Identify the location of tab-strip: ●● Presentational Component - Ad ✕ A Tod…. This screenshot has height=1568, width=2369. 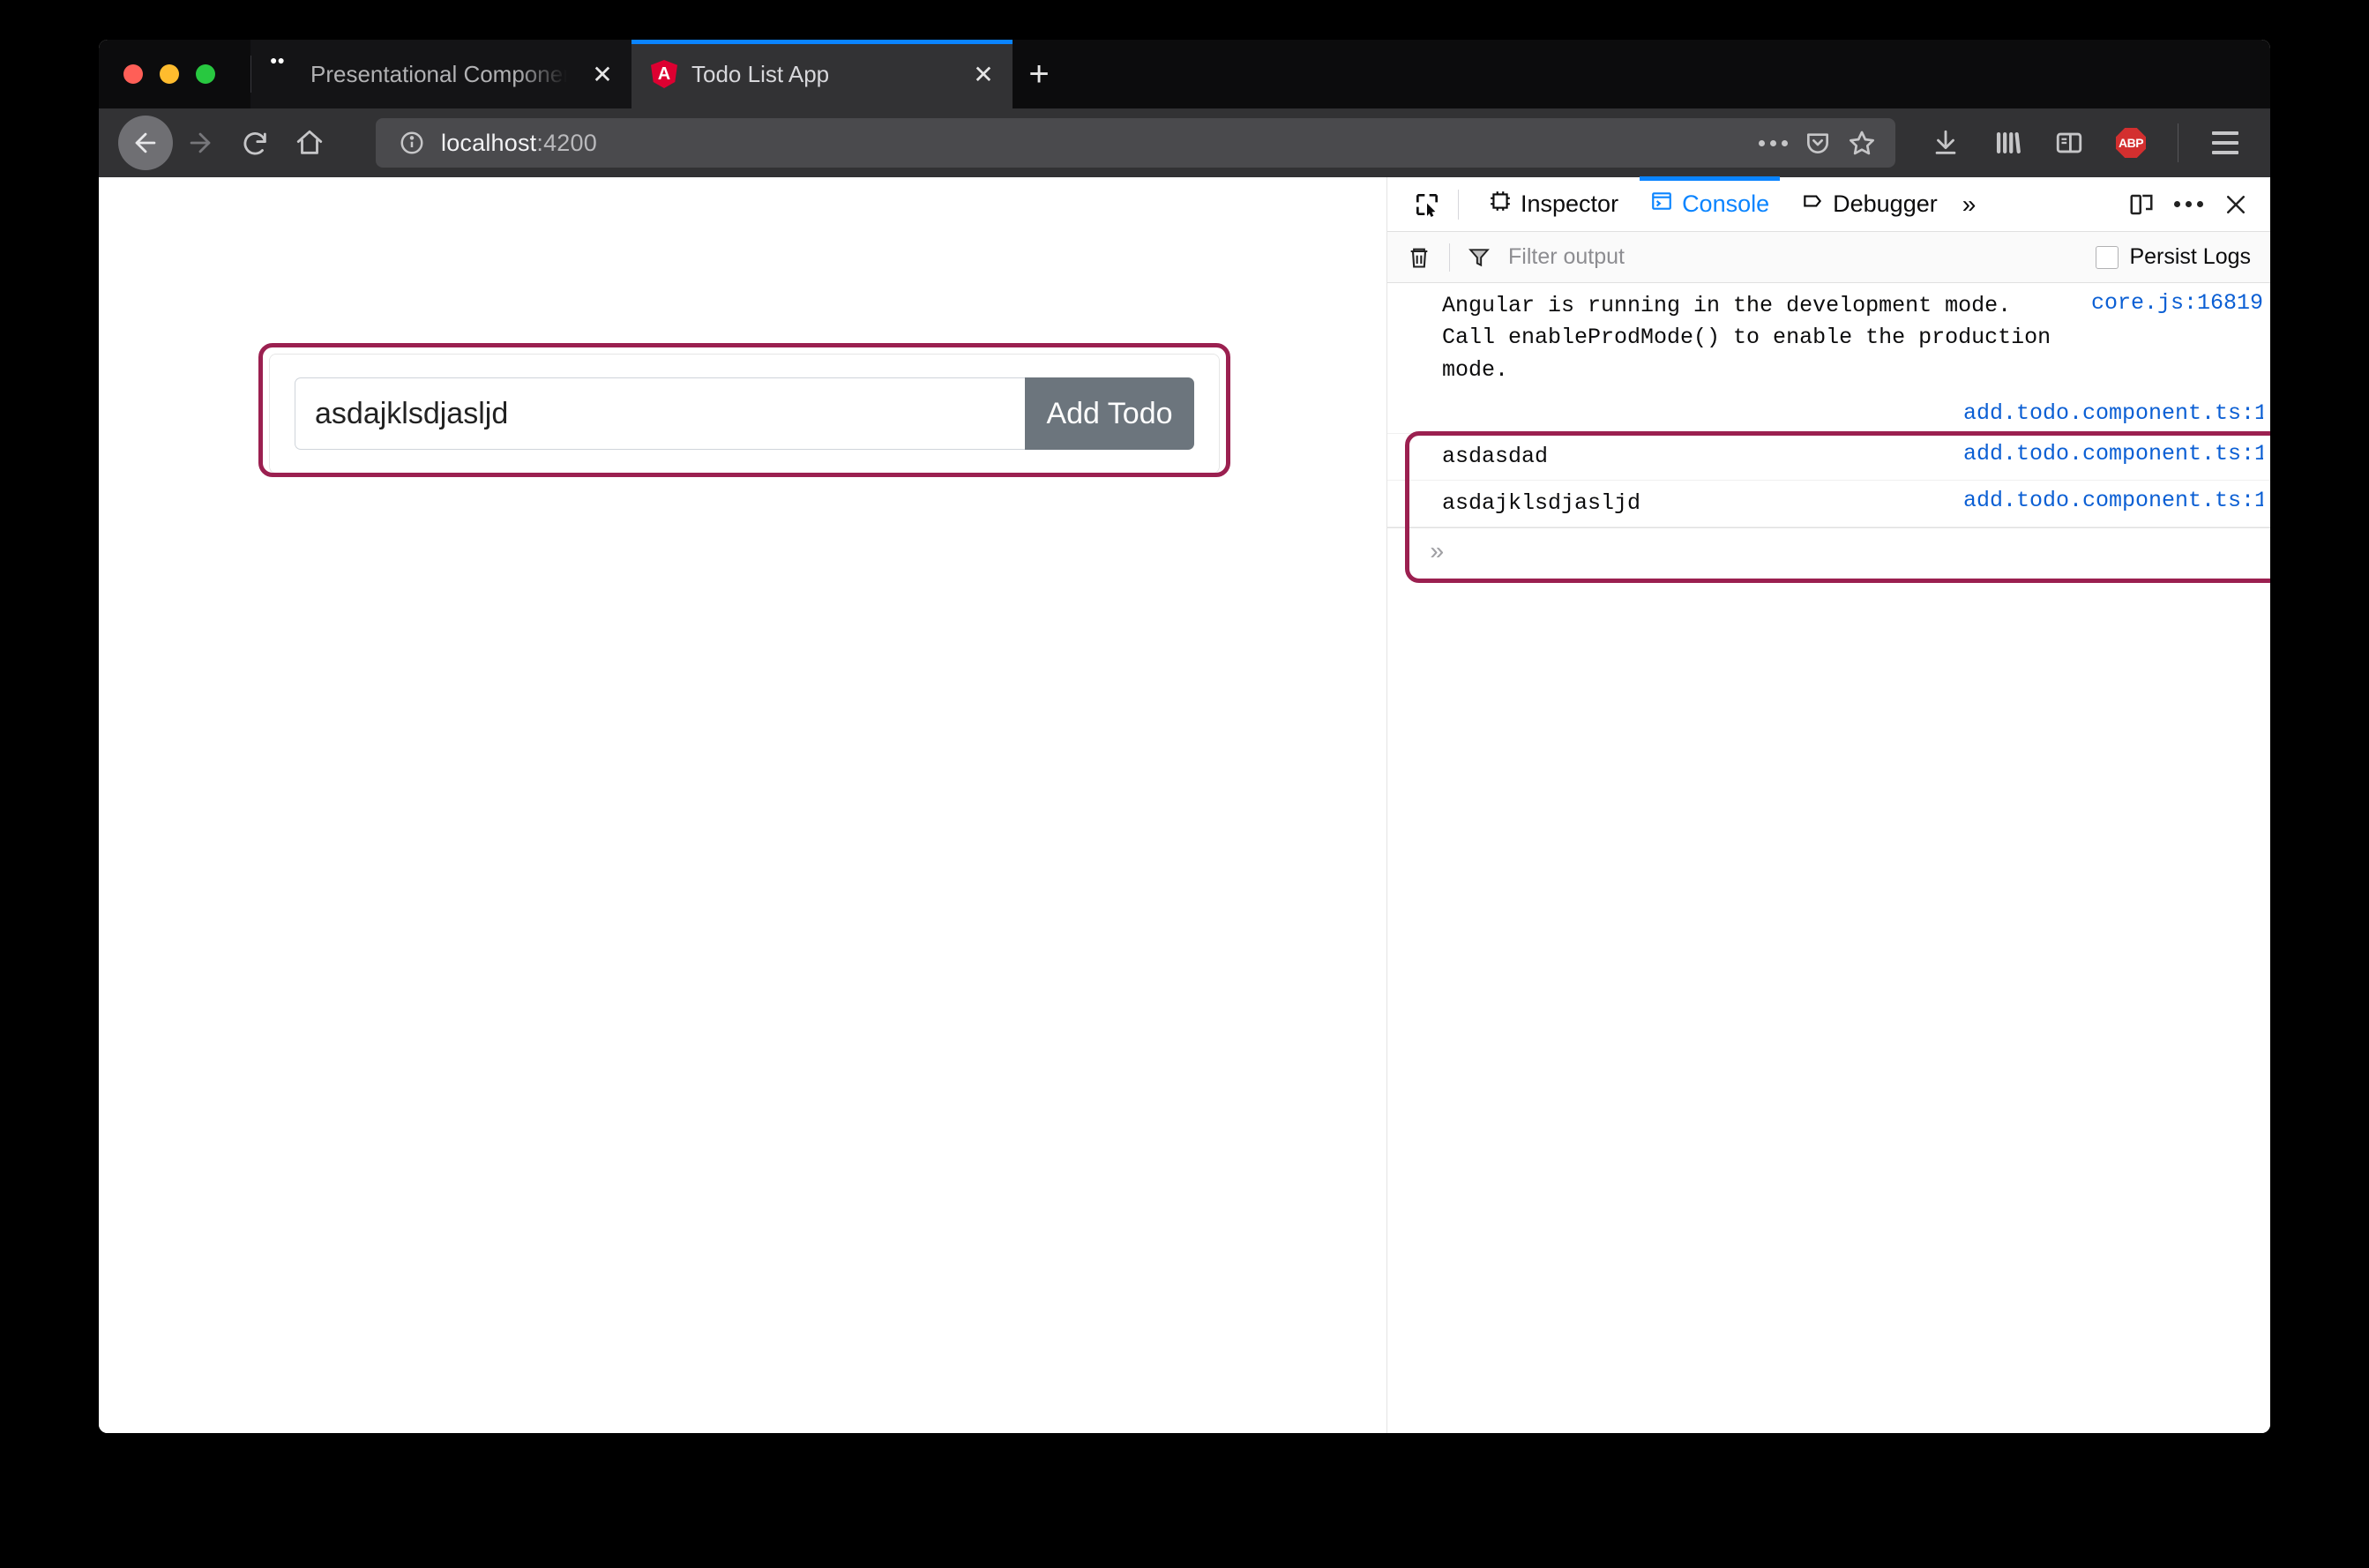
(1184, 74).